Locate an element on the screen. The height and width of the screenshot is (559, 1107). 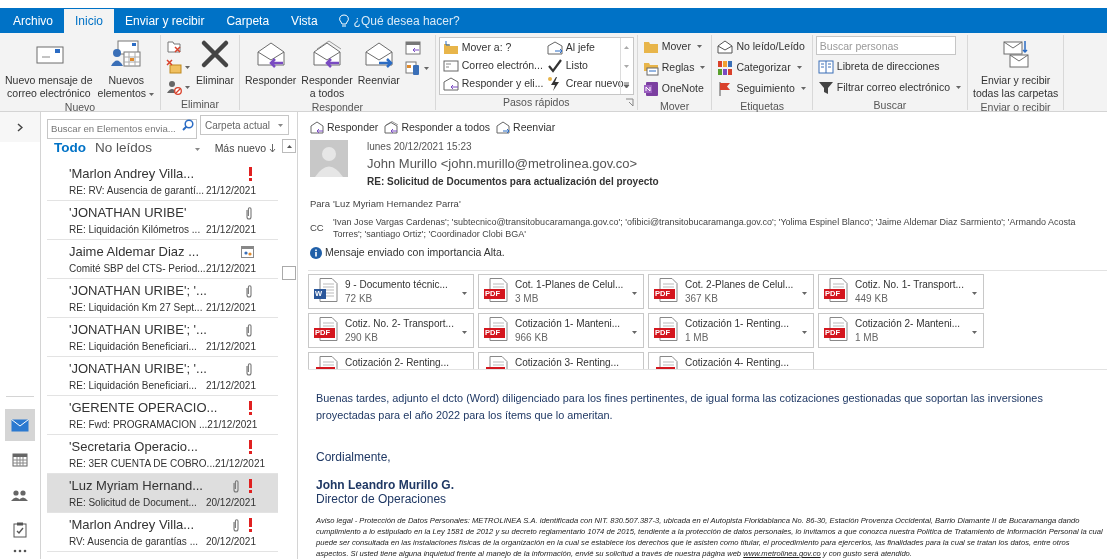
ribbon-button: Enviar y recibir todas las carpetas is located at coordinates (1016, 67).